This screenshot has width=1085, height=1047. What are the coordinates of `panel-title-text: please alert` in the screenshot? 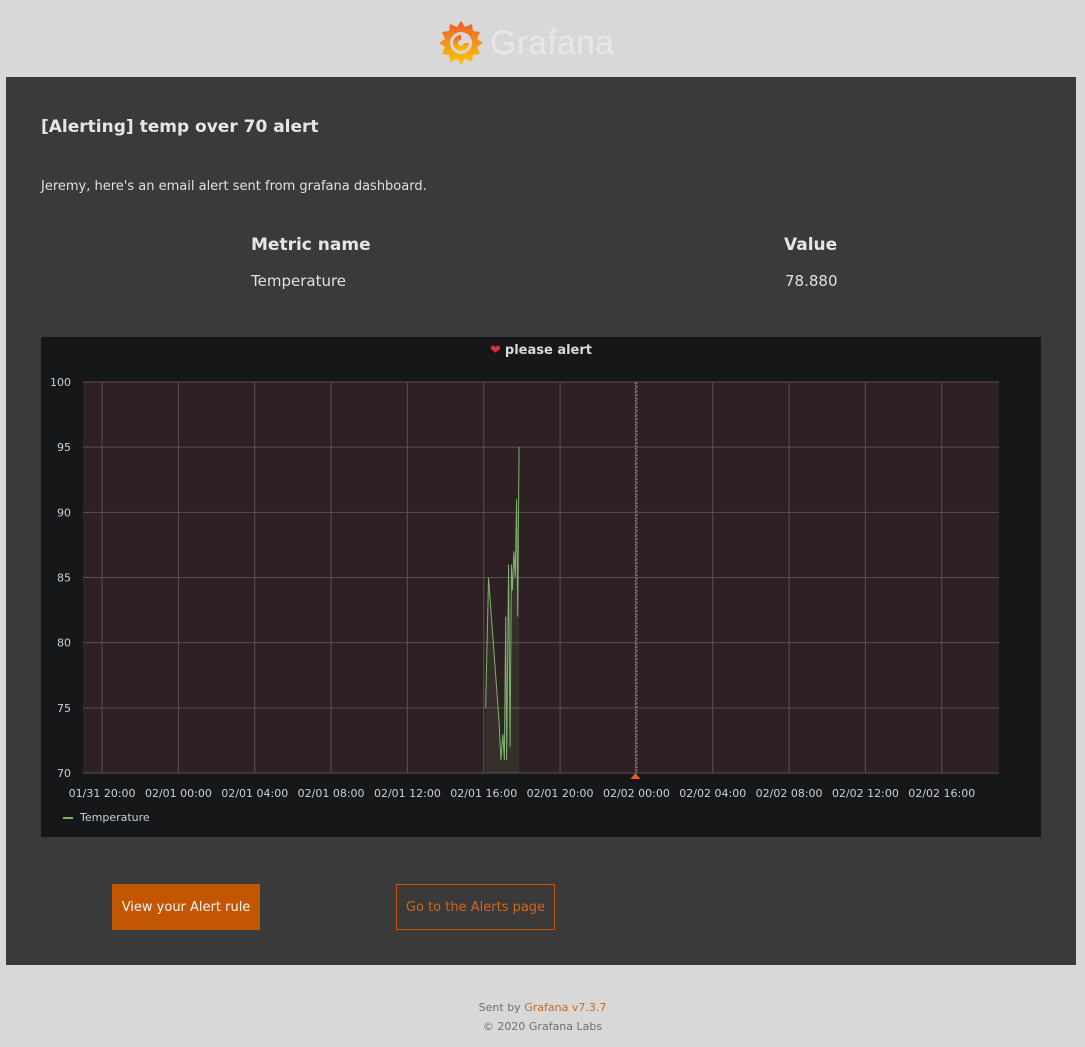 It's located at (548, 350).